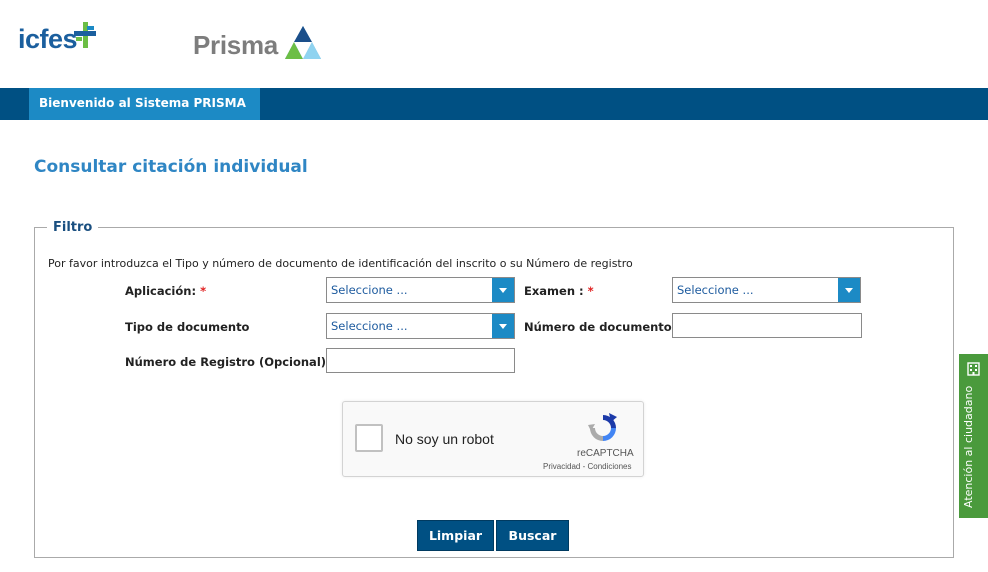  I want to click on numero-registro-label: Número de Registro (Opcional), so click(226, 362).